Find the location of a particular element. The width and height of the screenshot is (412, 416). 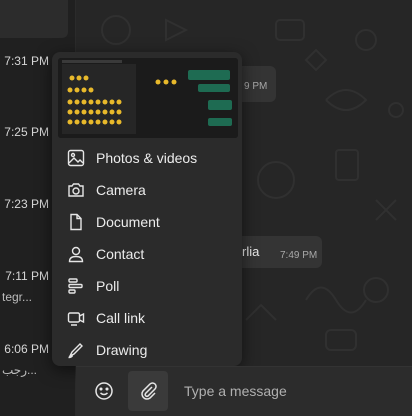

menu-item-label: Photos & videos is located at coordinates (147, 158).